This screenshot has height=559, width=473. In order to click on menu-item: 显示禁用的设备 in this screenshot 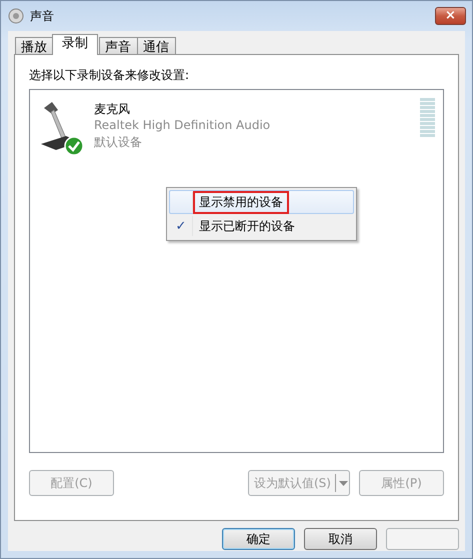, I will do `click(261, 202)`.